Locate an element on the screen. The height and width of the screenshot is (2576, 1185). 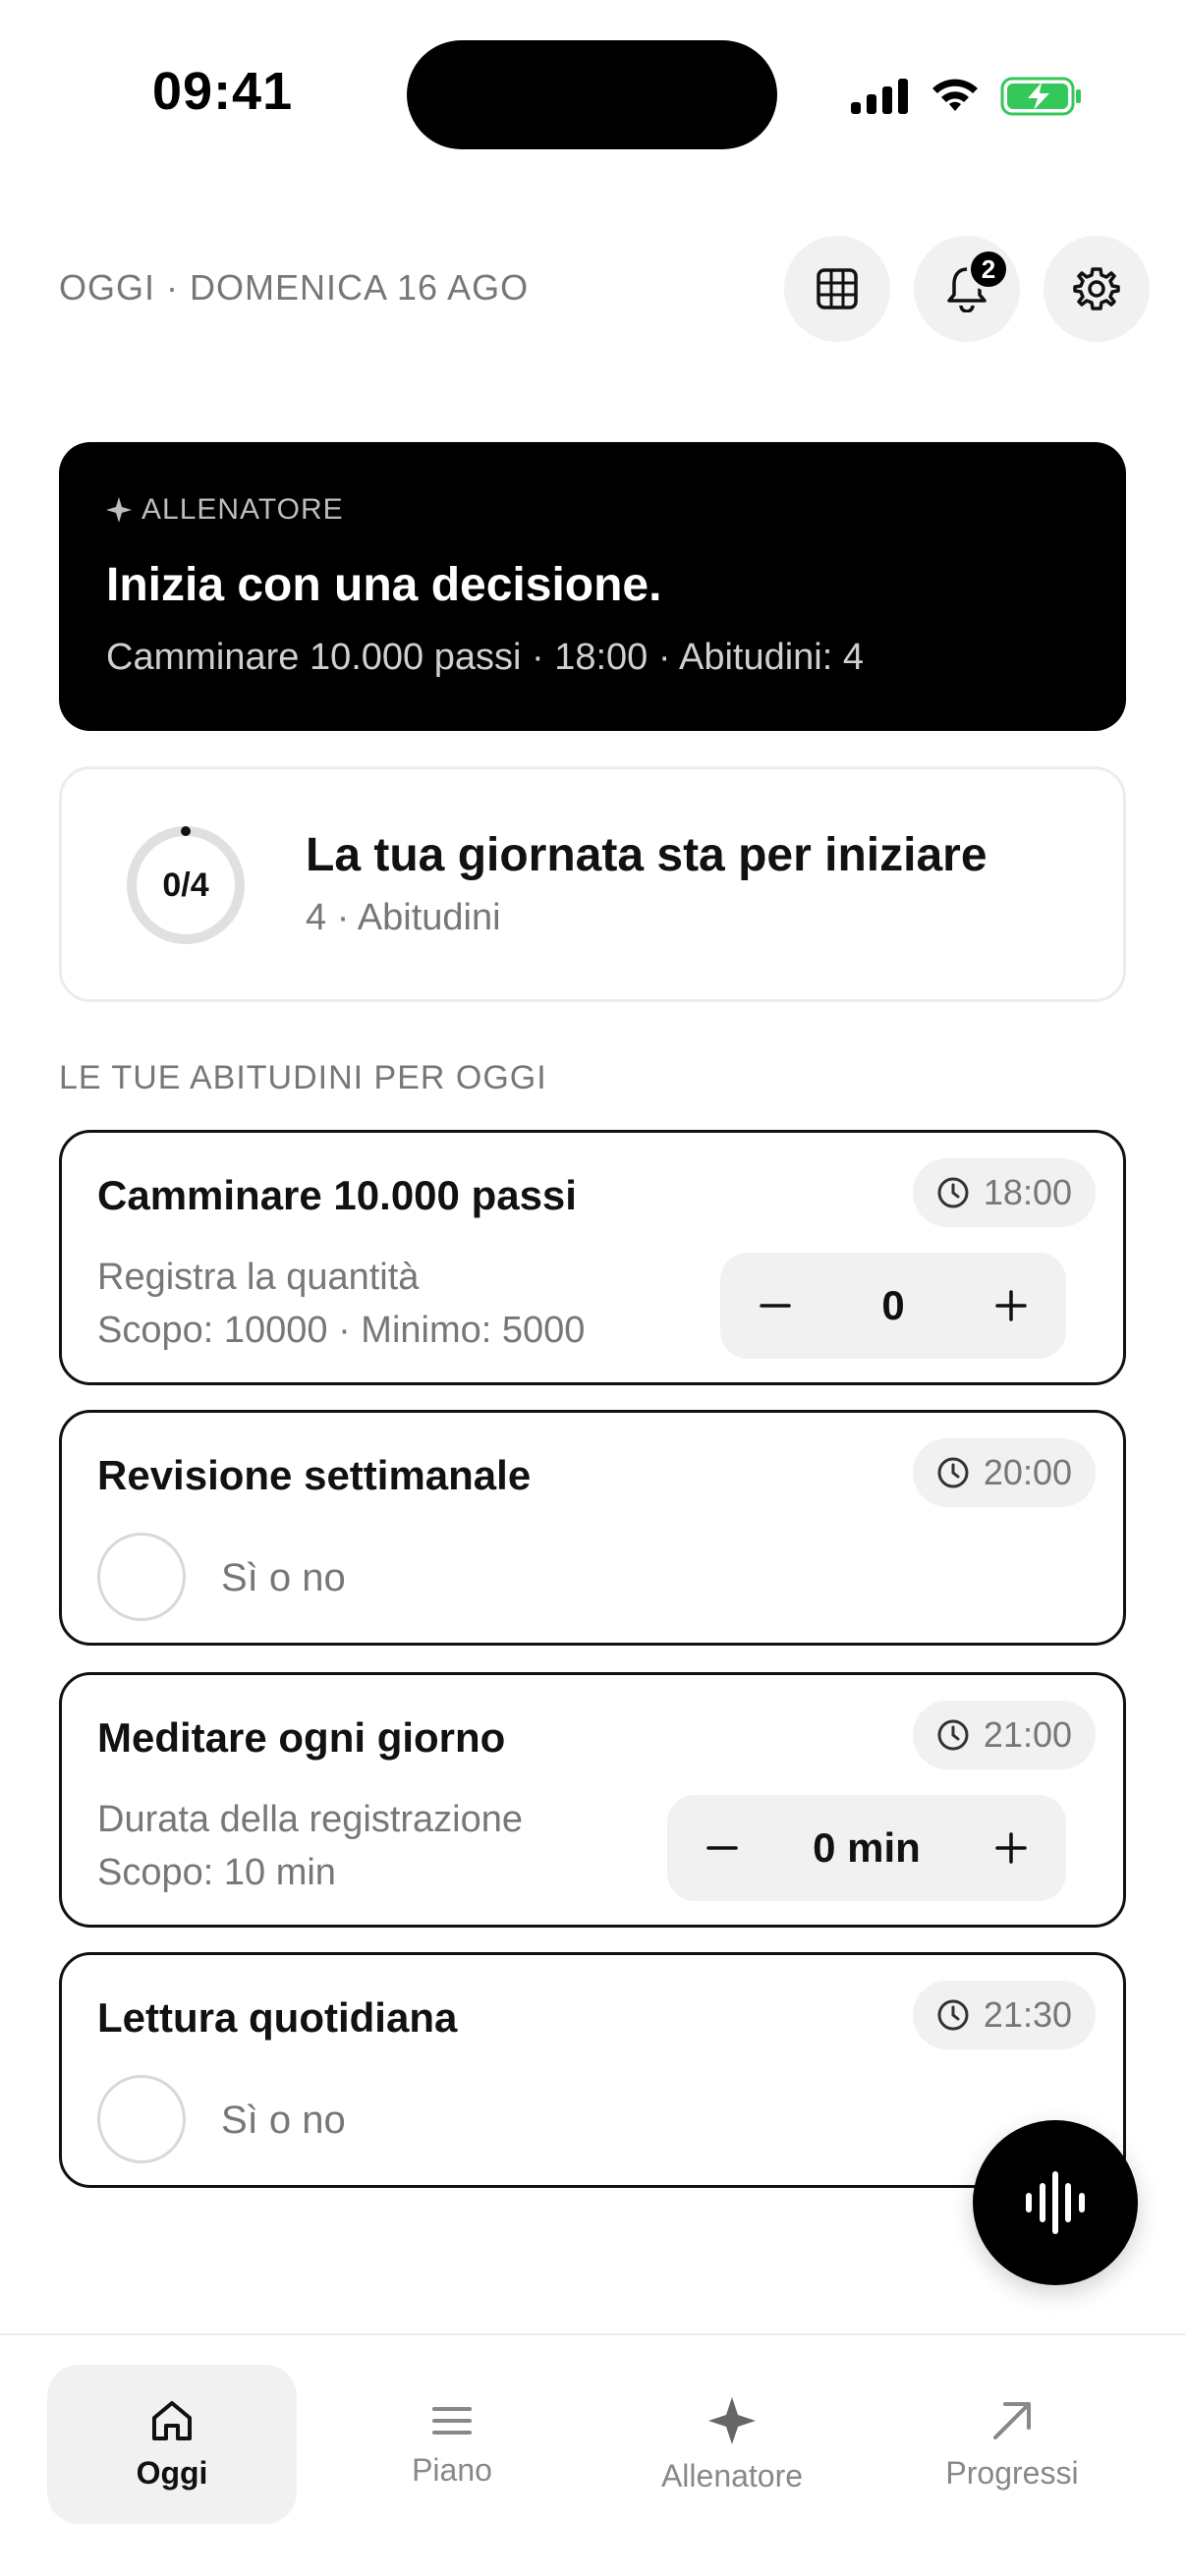
status-bar: 09:41 is located at coordinates (592, 93).